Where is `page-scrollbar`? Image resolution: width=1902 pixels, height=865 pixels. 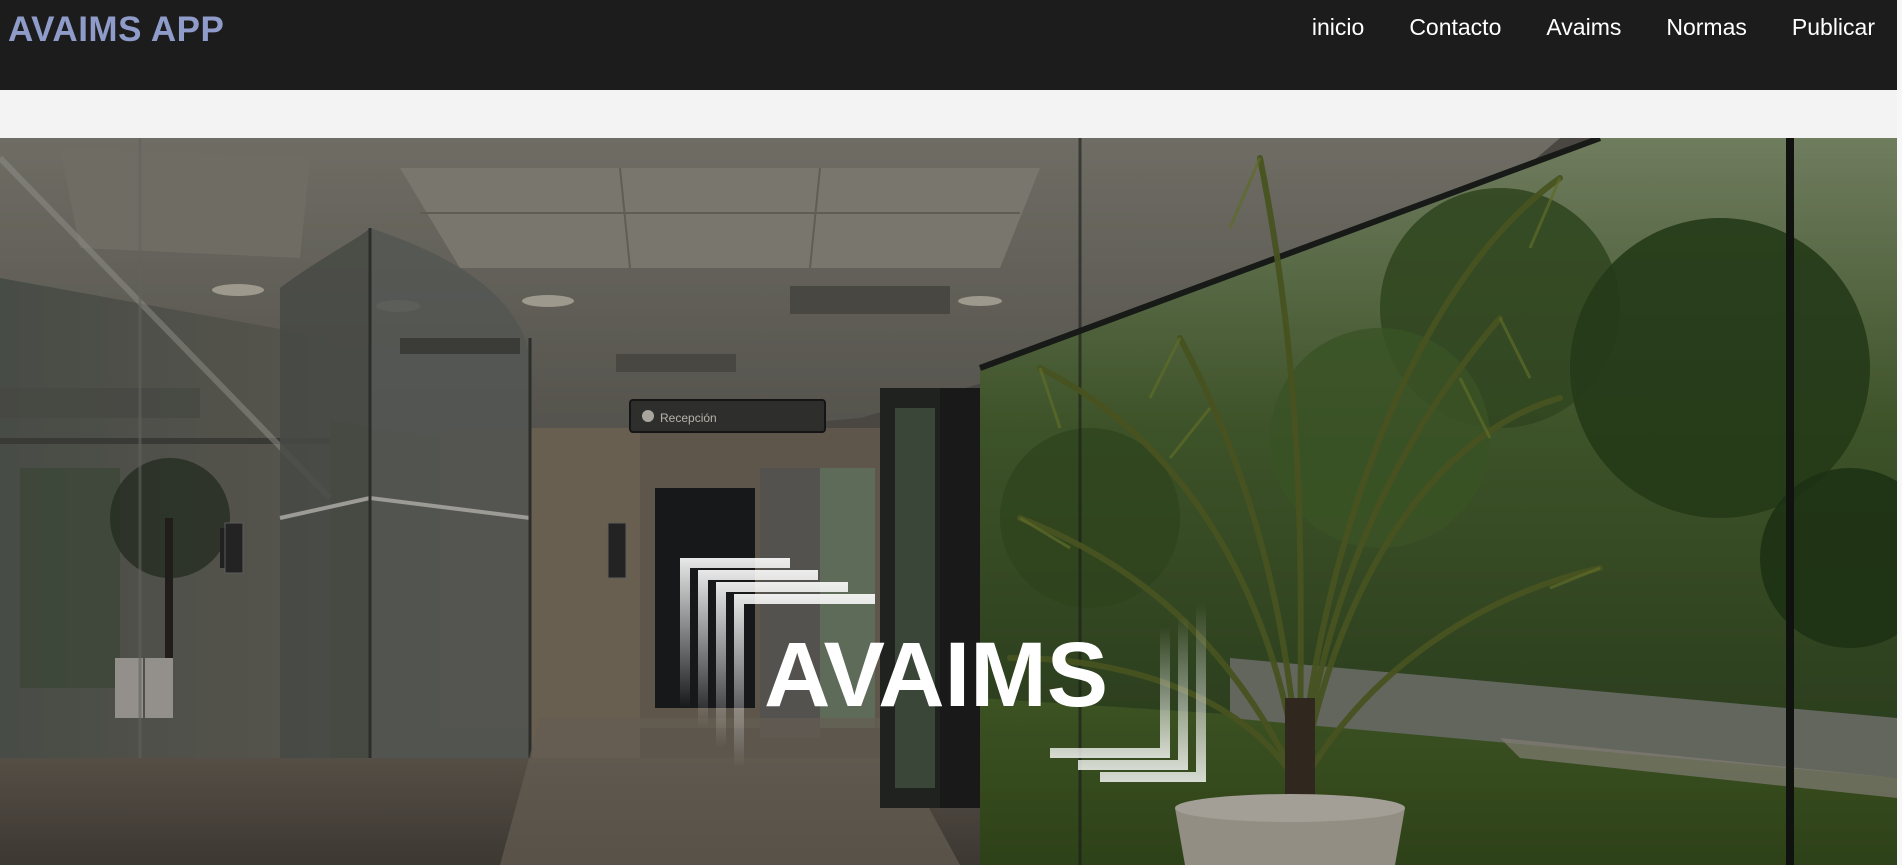
page-scrollbar is located at coordinates (1899, 432).